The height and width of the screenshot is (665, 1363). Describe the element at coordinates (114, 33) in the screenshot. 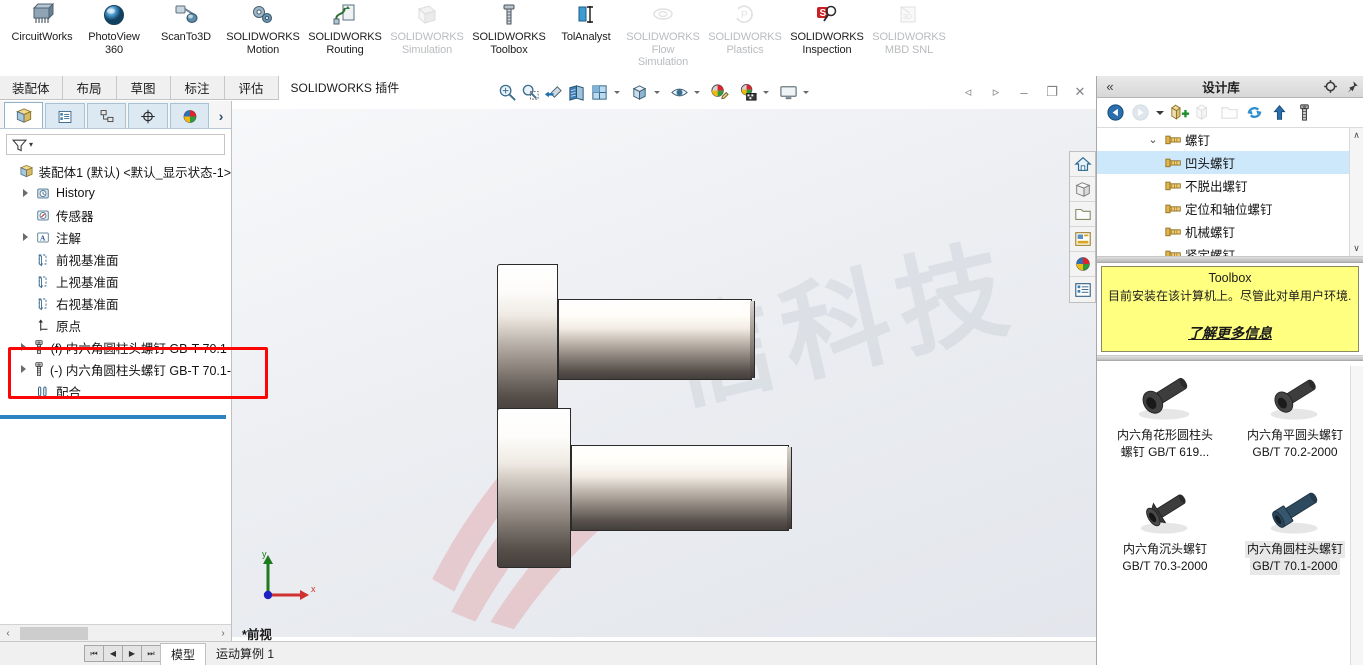

I see `ribbon-item-photoview360: PhotoView 360` at that location.